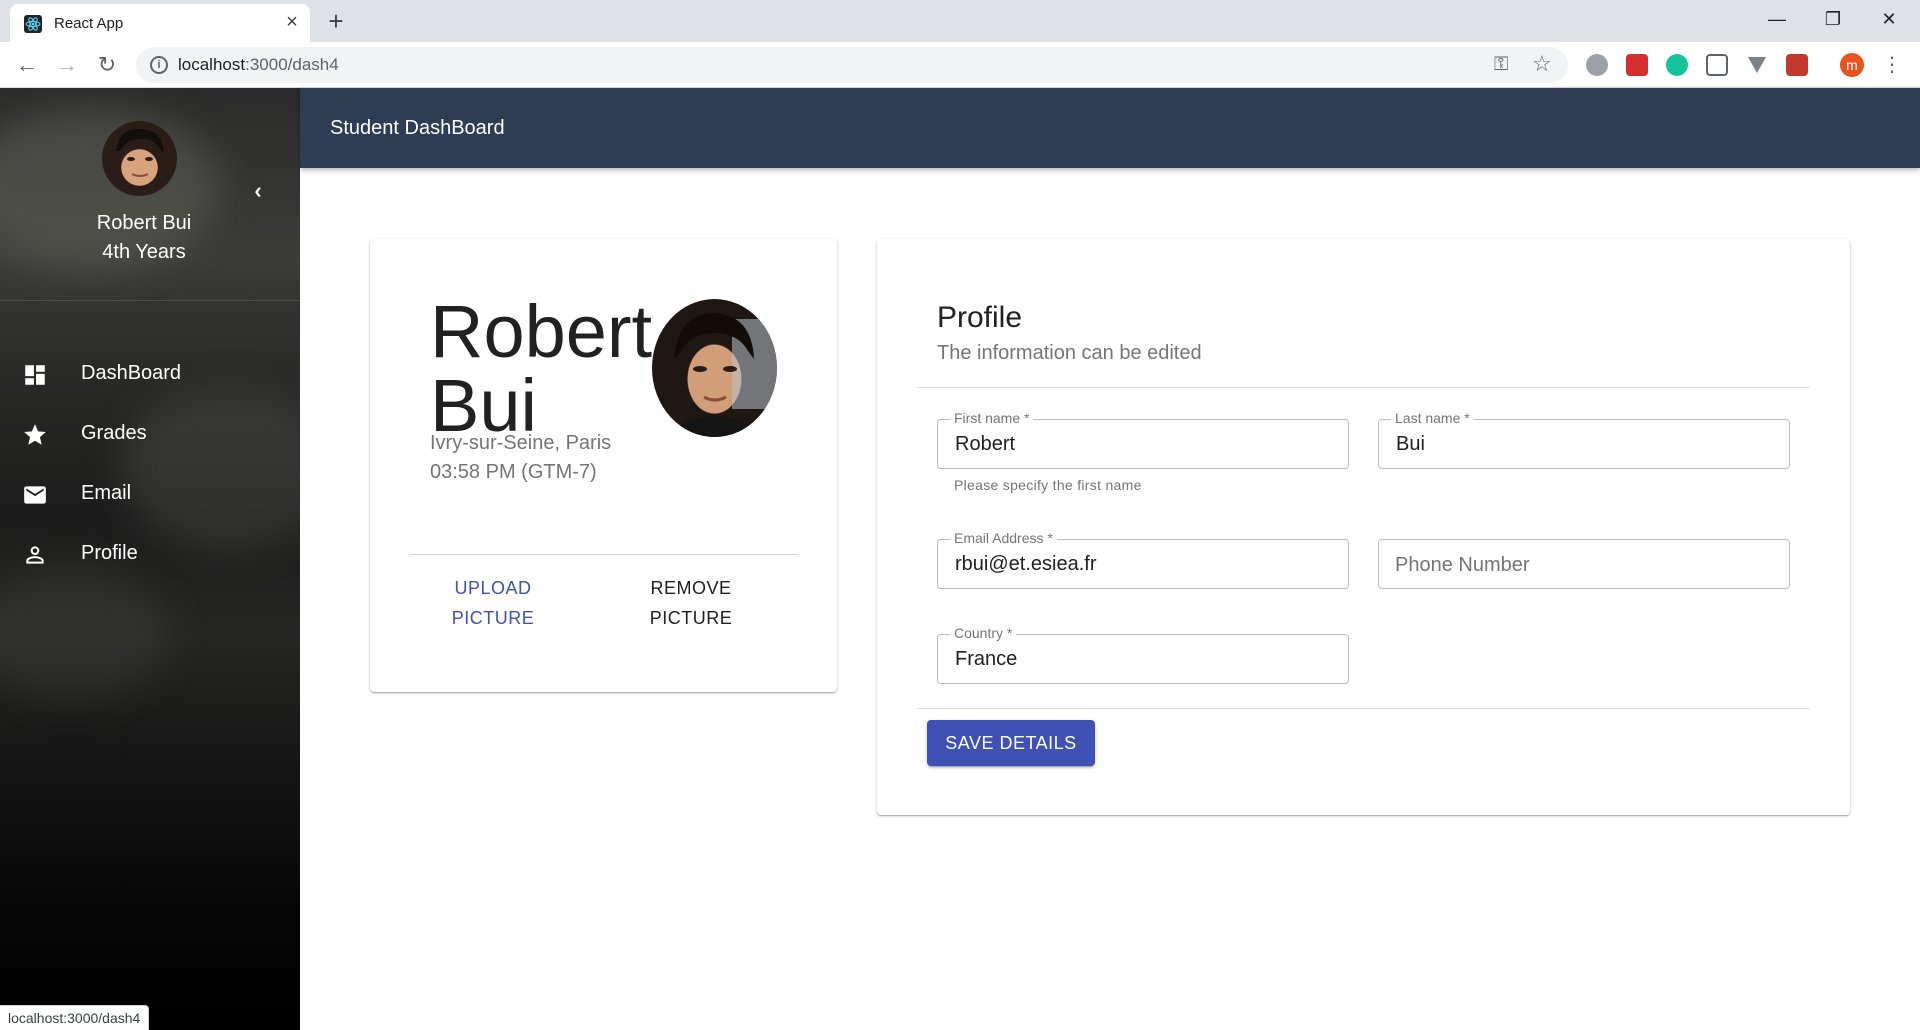 This screenshot has height=1030, width=1920. I want to click on address-url: localhost:3000/dash4, so click(258, 65).